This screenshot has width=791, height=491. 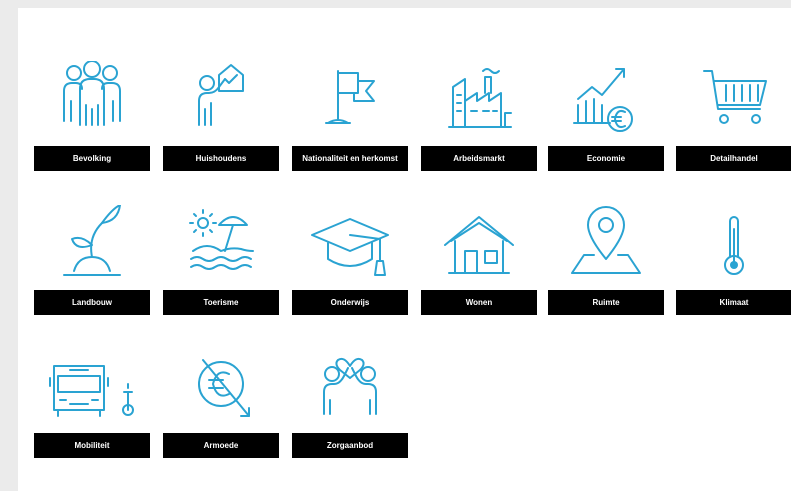 I want to click on flag-icon, so click(x=350, y=101).